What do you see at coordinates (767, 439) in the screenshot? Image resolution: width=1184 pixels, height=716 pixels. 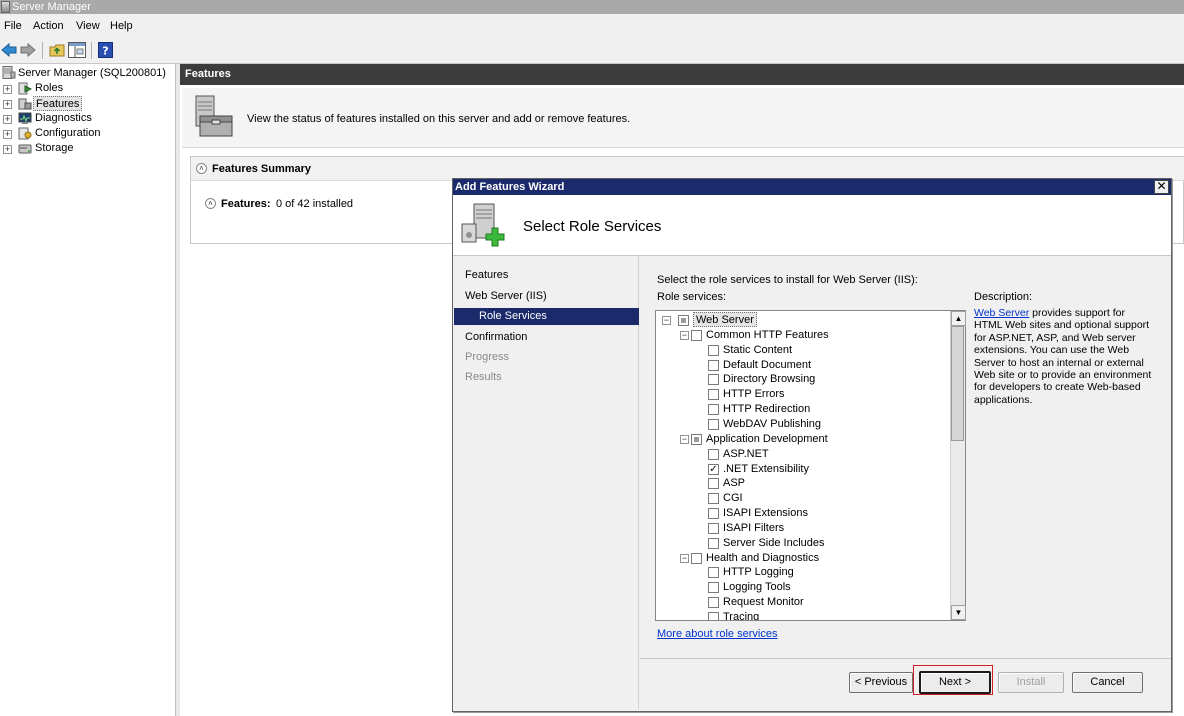 I see `role-service-item: Application Development` at bounding box center [767, 439].